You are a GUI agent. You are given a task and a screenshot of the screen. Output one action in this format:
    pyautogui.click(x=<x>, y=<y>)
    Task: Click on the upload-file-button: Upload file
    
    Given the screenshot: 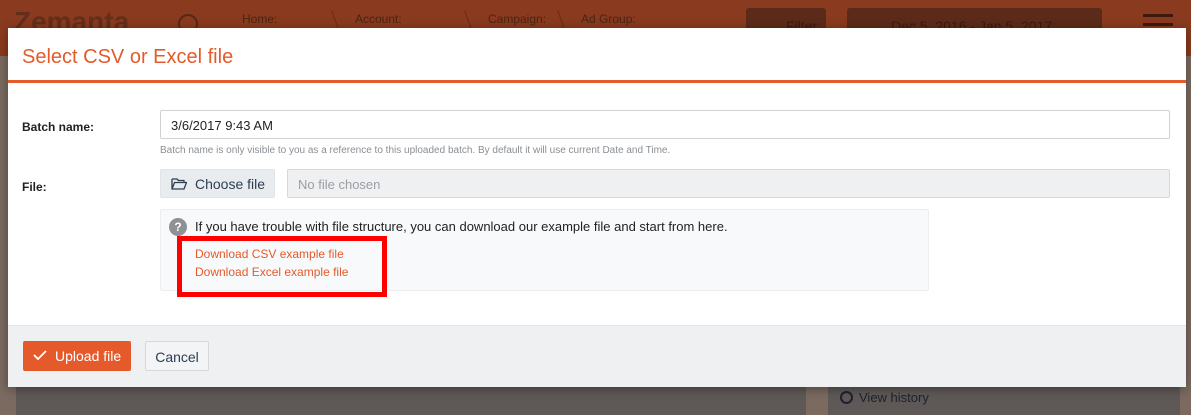 What is the action you would take?
    pyautogui.click(x=77, y=356)
    